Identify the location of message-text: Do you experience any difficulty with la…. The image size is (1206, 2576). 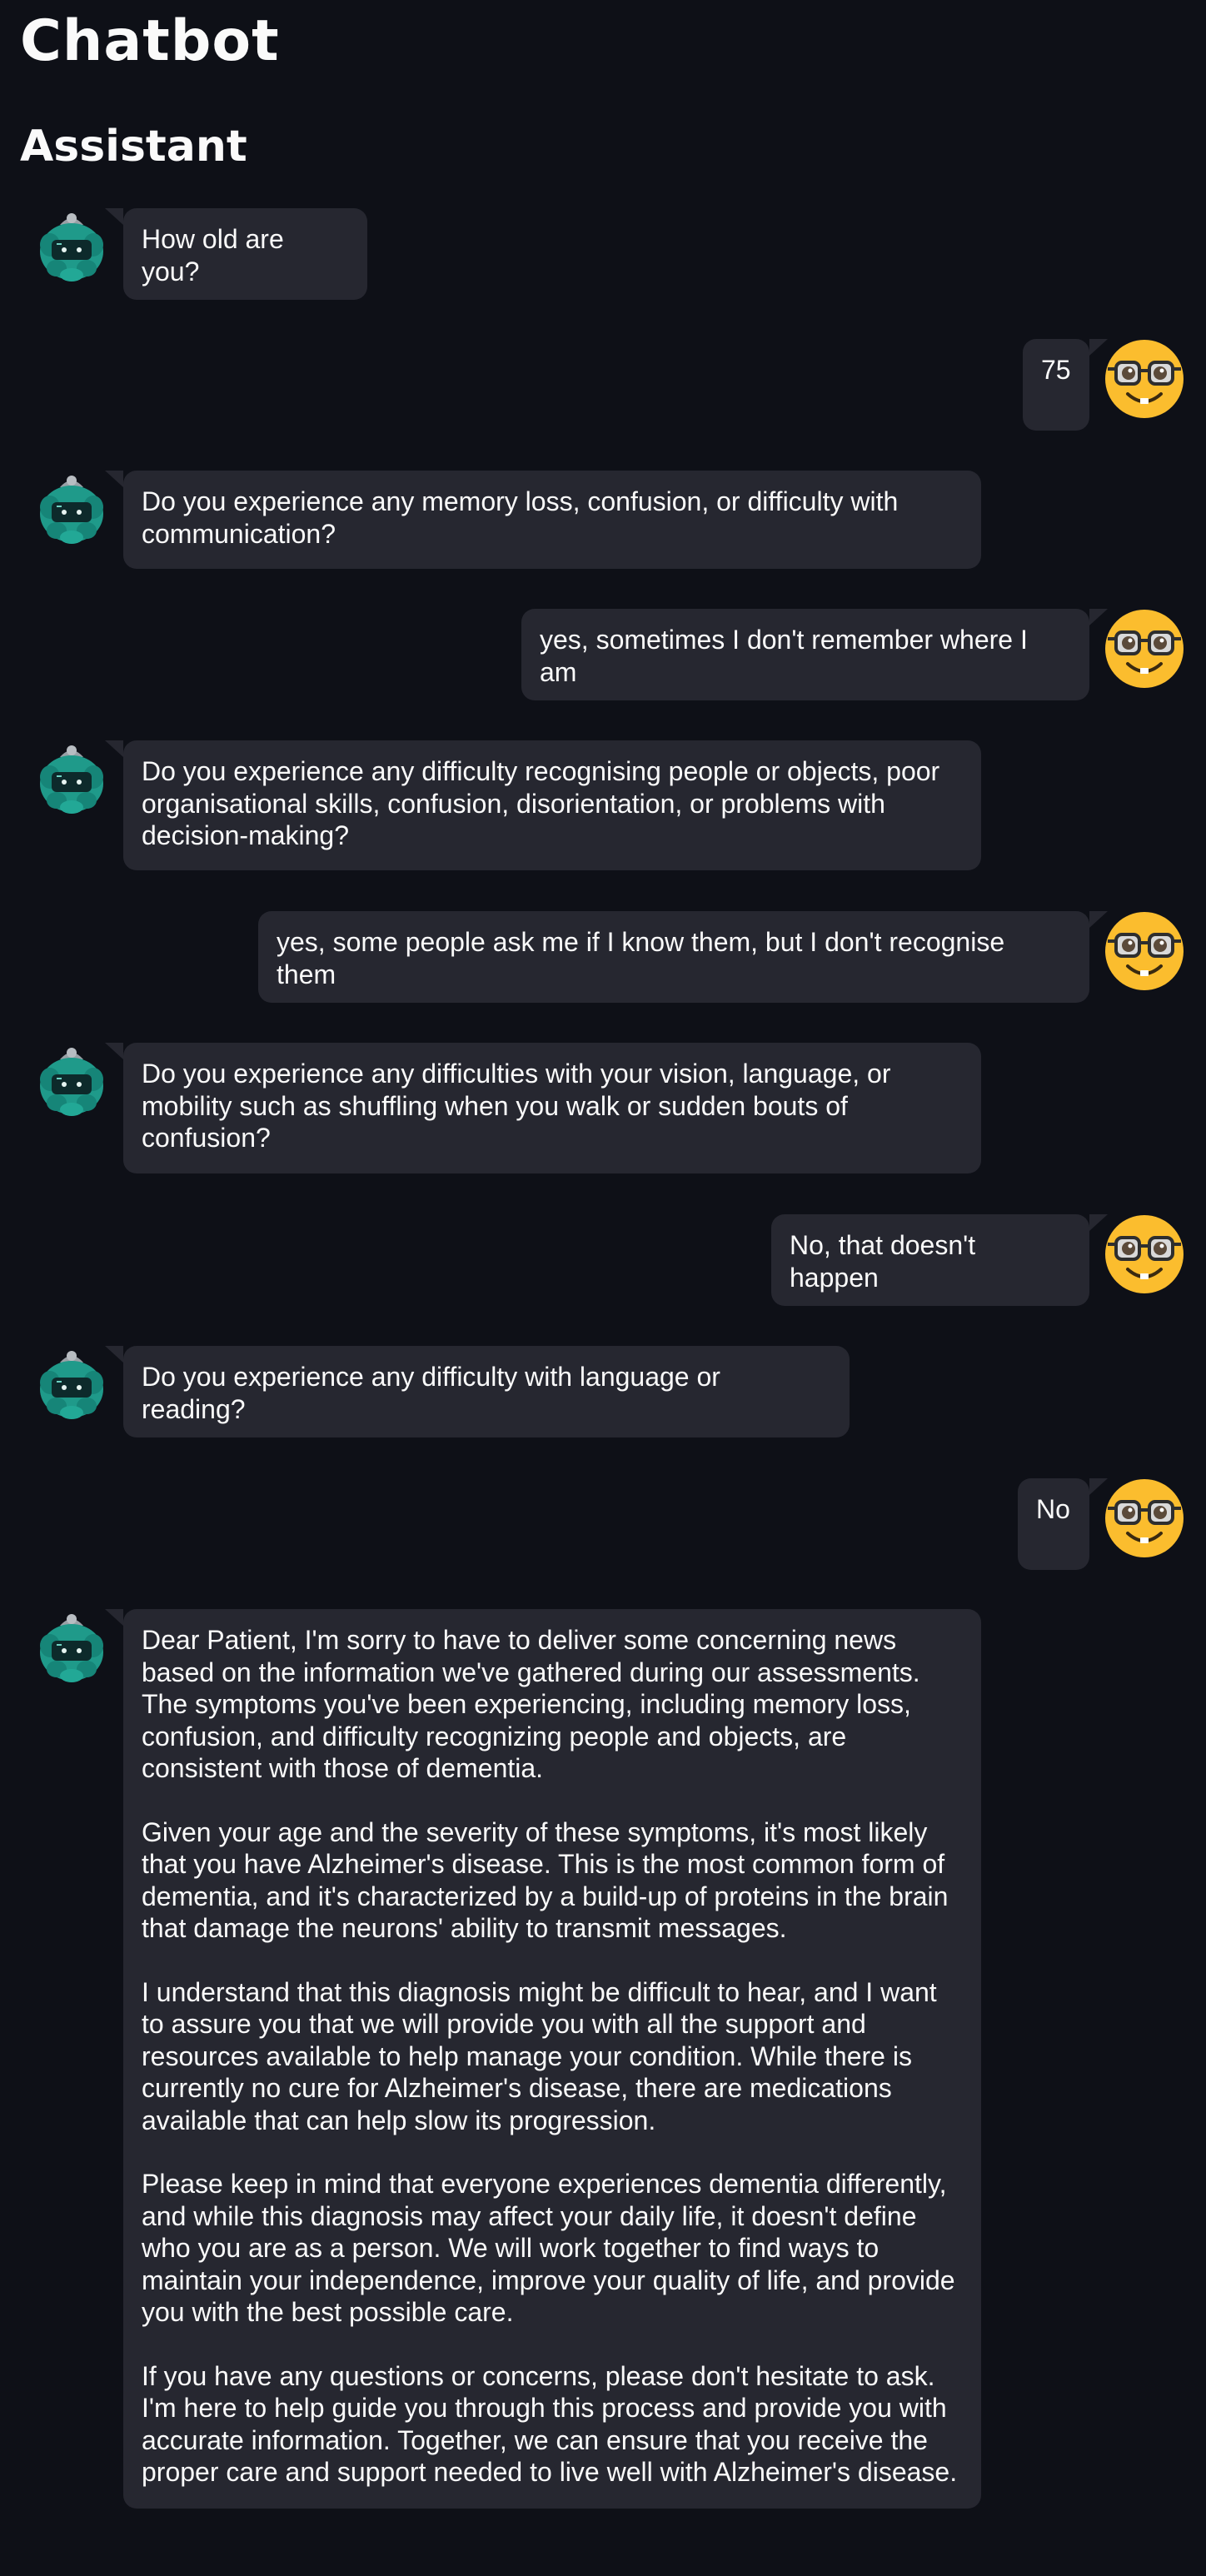
(431, 1393).